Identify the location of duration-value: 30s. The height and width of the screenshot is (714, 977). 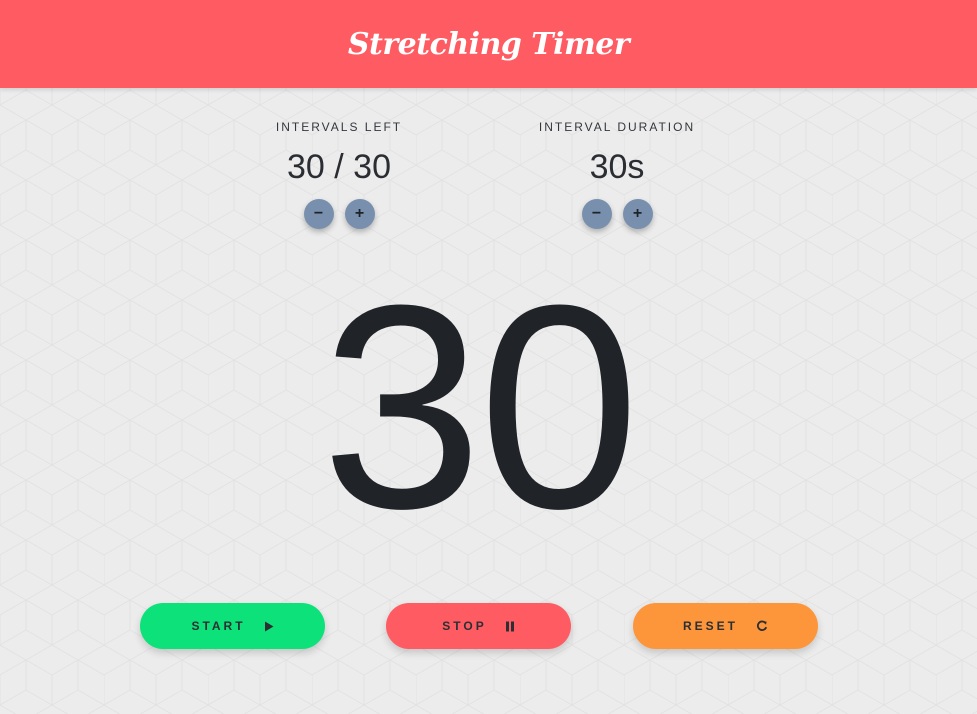
(617, 167).